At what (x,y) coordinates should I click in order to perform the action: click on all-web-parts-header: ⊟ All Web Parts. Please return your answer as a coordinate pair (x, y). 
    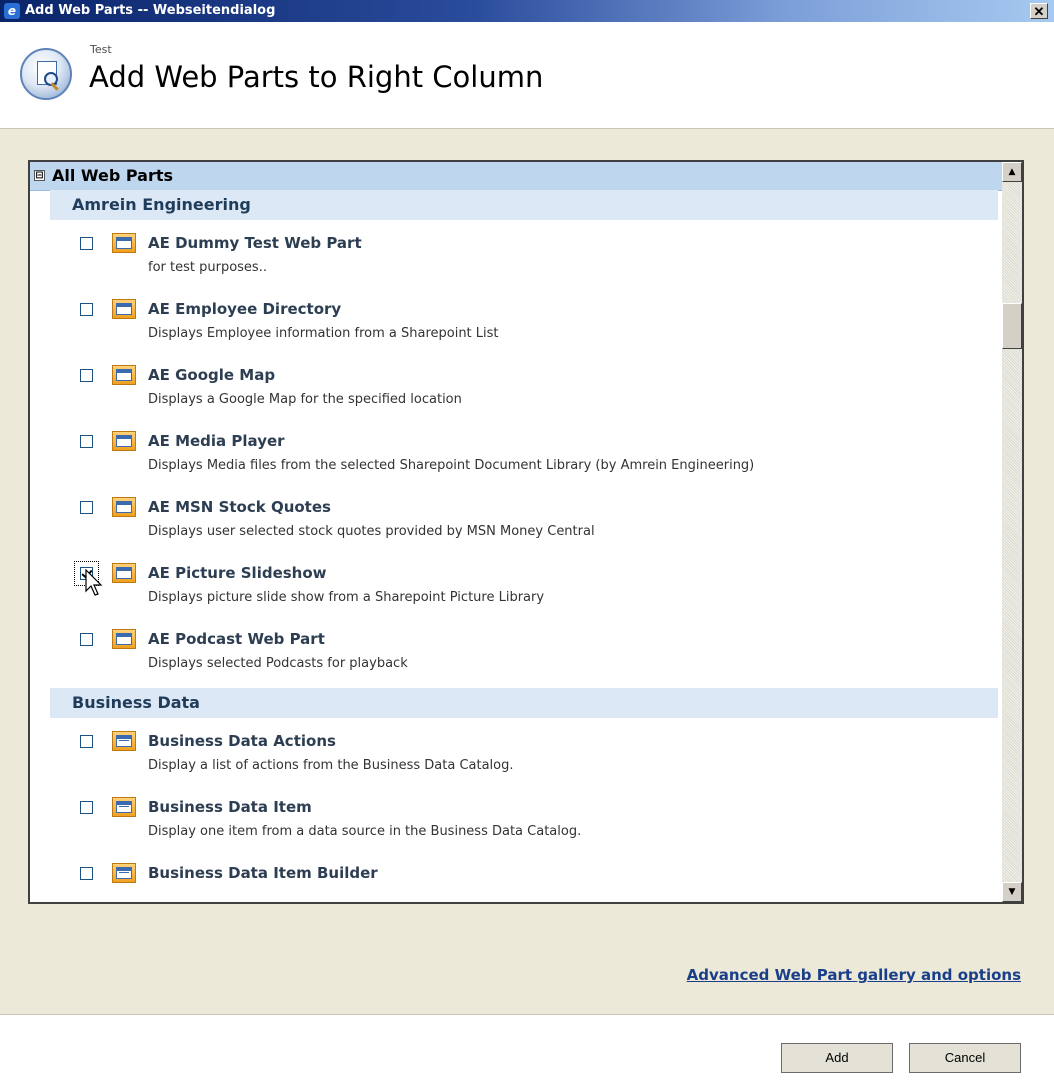
    Looking at the image, I should click on (516, 176).